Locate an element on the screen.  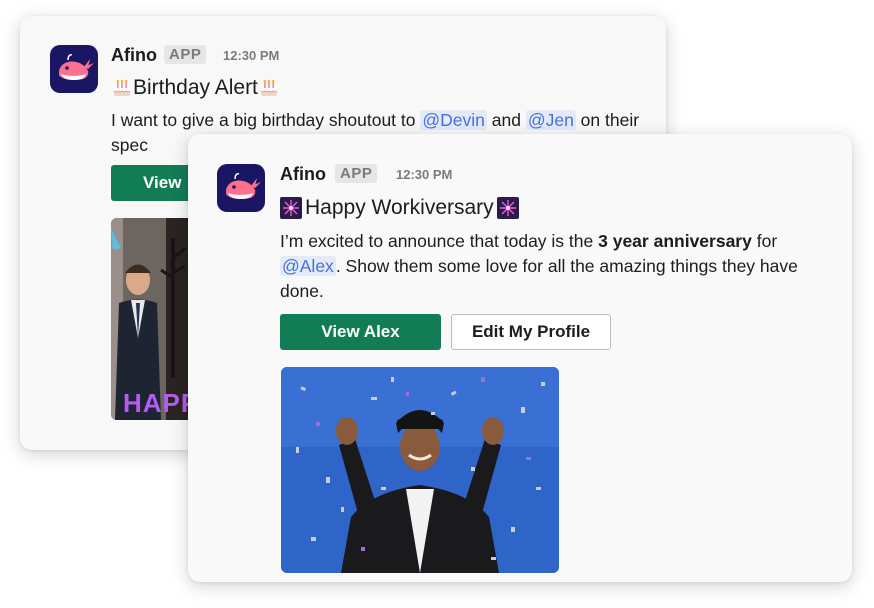
mention-jen: @Jen is located at coordinates (550, 120).